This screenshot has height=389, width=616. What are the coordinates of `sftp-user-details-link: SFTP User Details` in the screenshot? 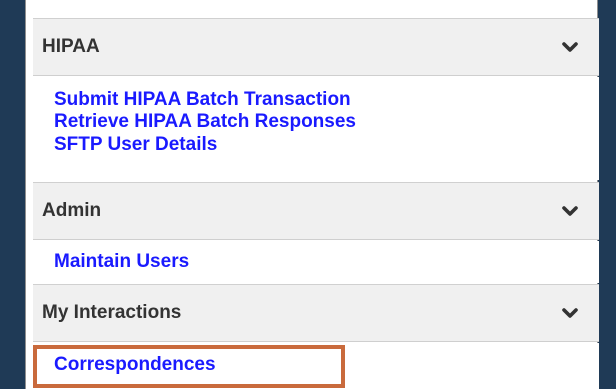 It's located at (135, 145).